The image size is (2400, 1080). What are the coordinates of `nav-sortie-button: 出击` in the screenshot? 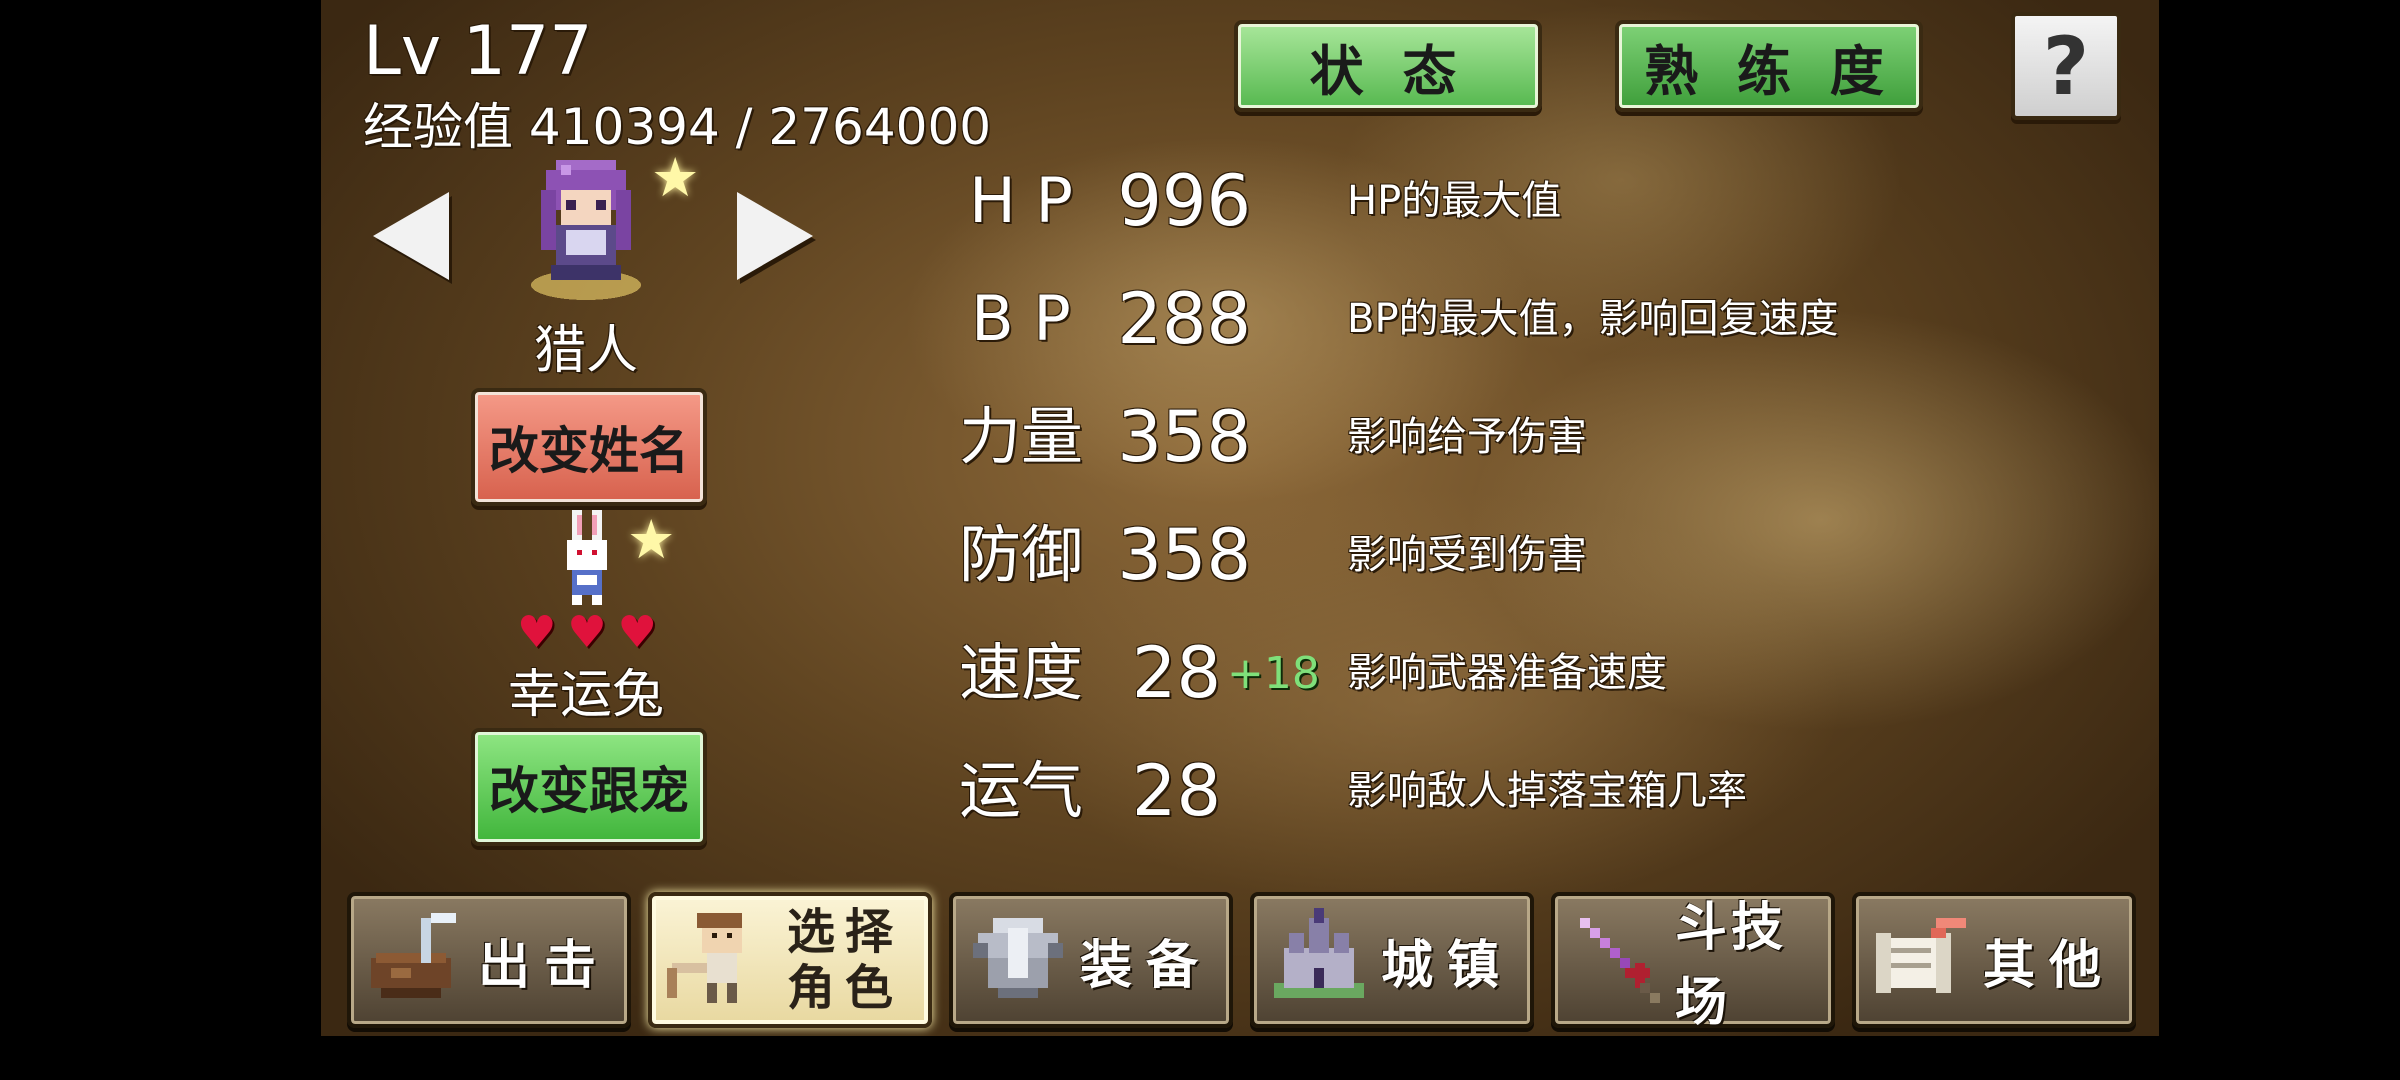 It's located at (489, 960).